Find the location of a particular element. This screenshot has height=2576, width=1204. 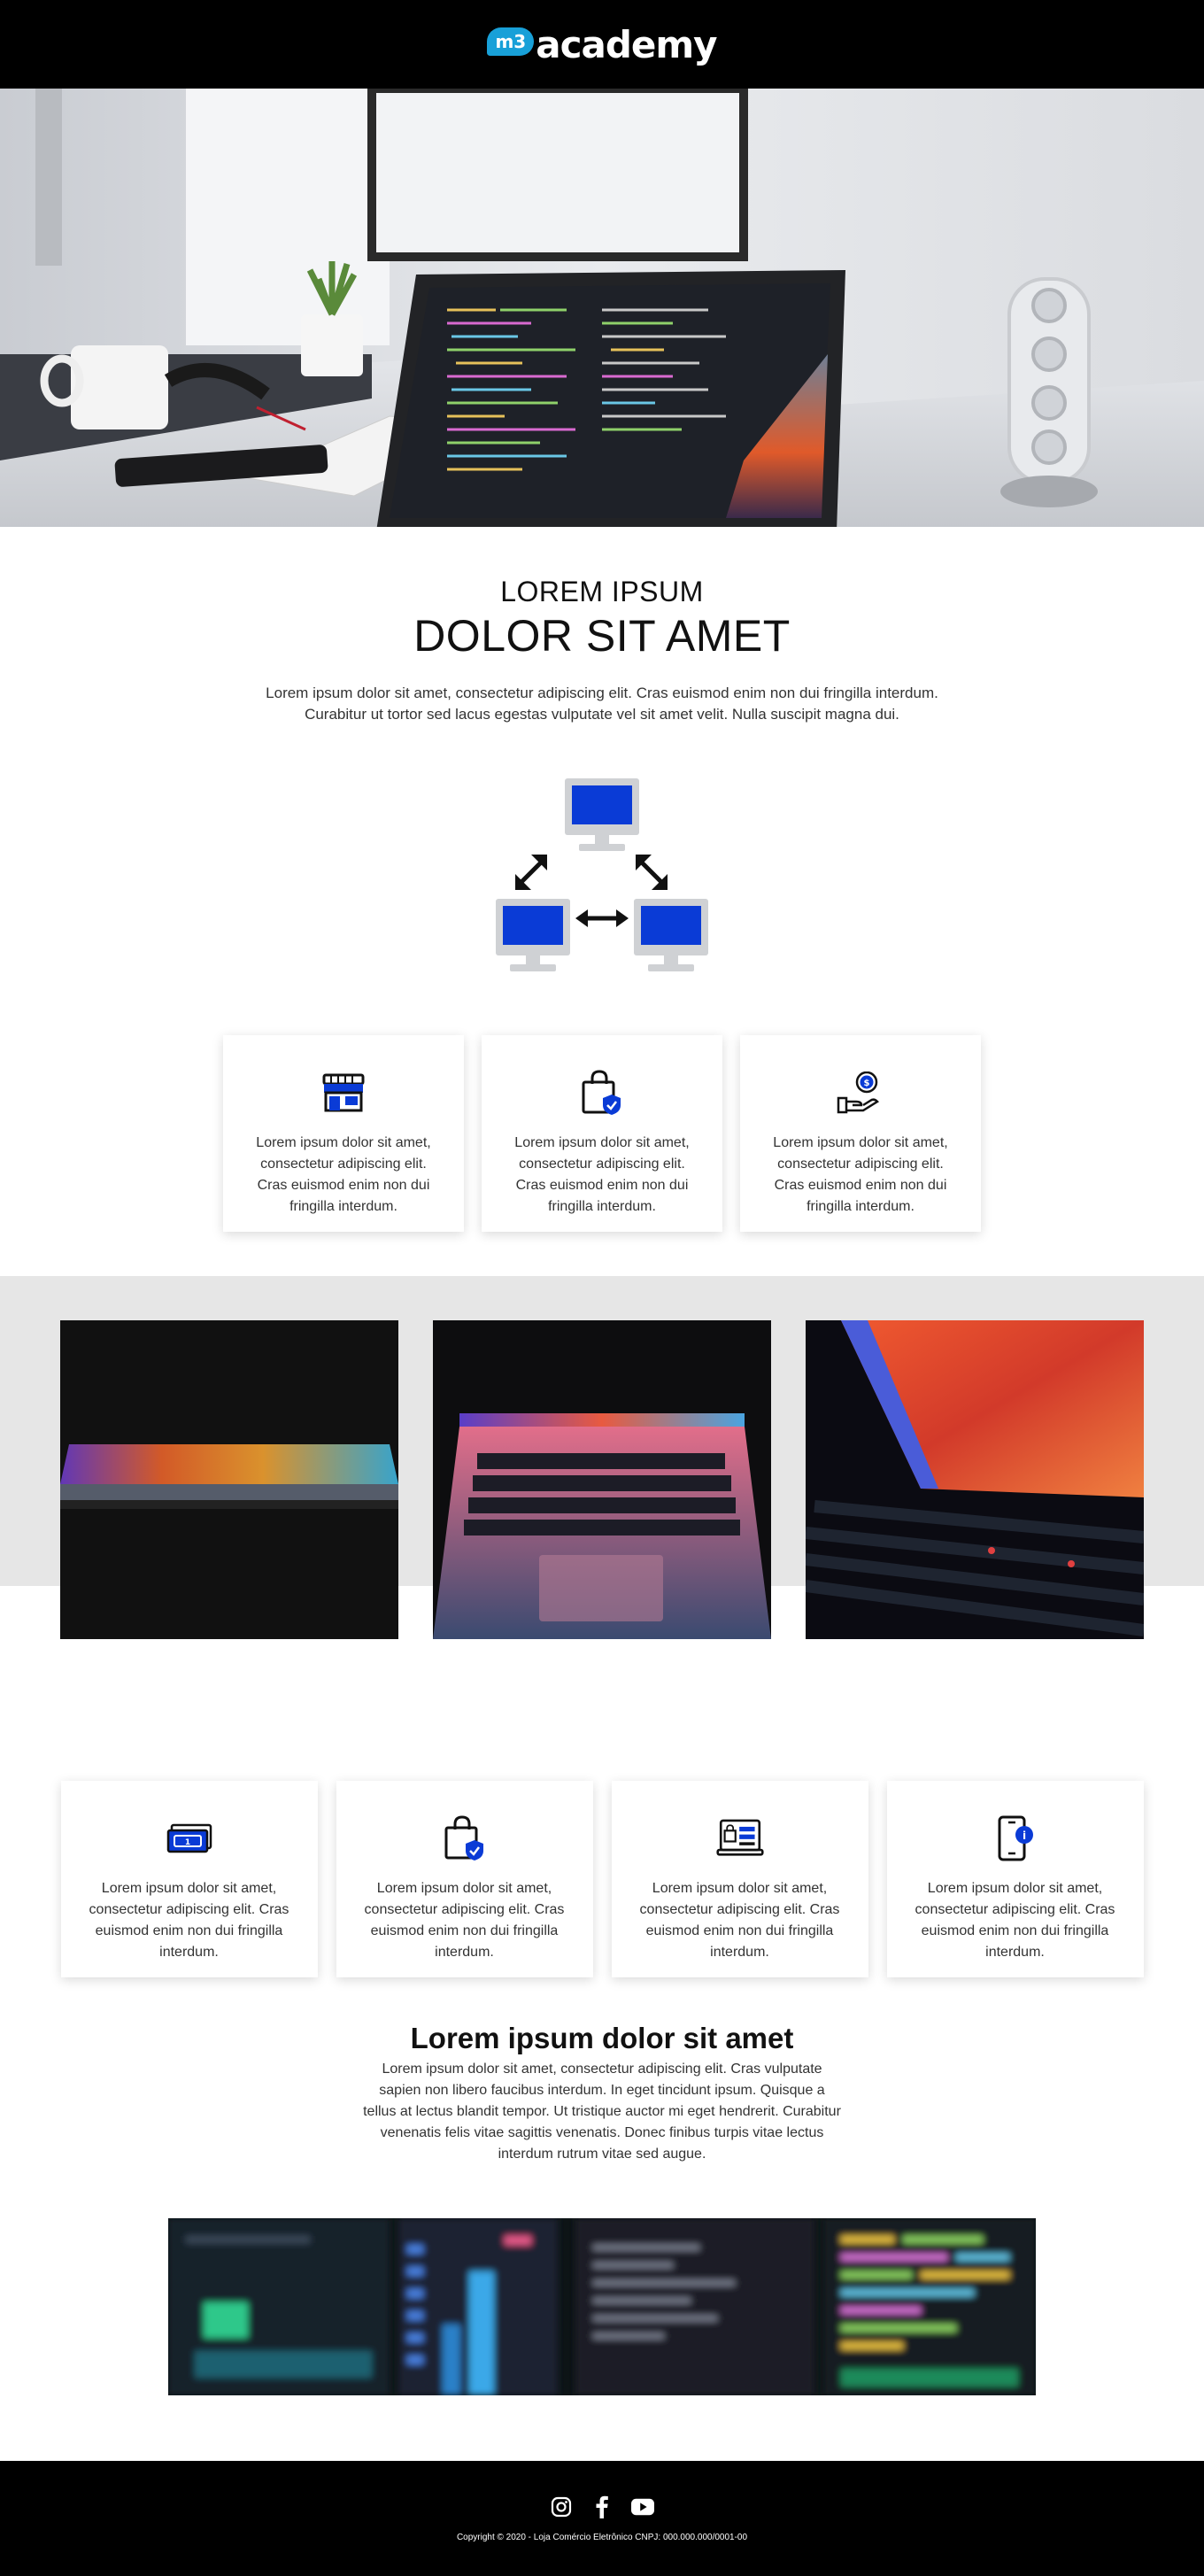

svg-text: i is located at coordinates (1023, 1836).